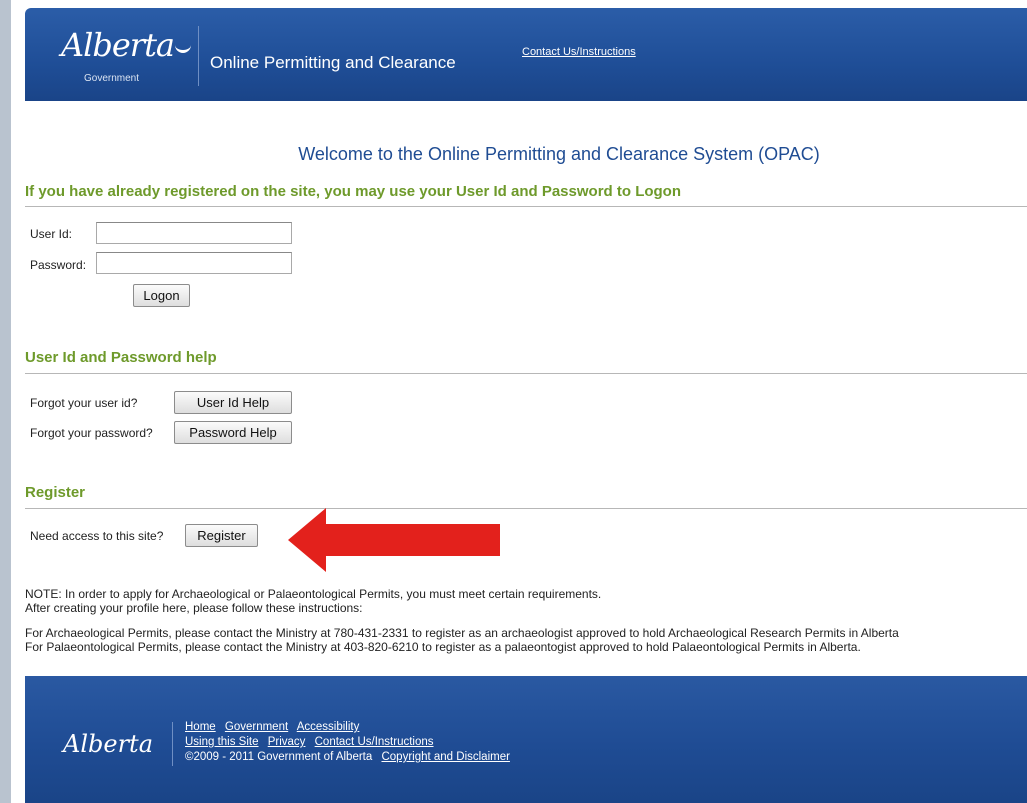  Describe the element at coordinates (118, 45) in the screenshot. I see `alberta-logo-text: Alberta` at that location.